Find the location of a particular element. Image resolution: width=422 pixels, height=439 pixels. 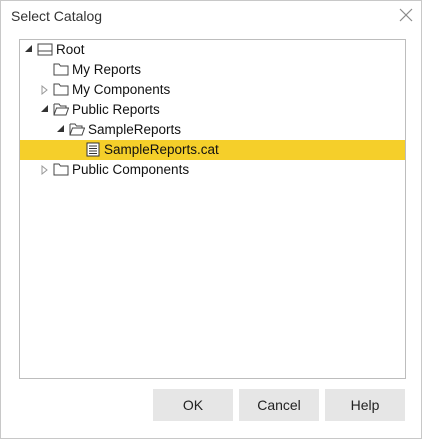

tree-item-label: Public Reports is located at coordinates (116, 109).